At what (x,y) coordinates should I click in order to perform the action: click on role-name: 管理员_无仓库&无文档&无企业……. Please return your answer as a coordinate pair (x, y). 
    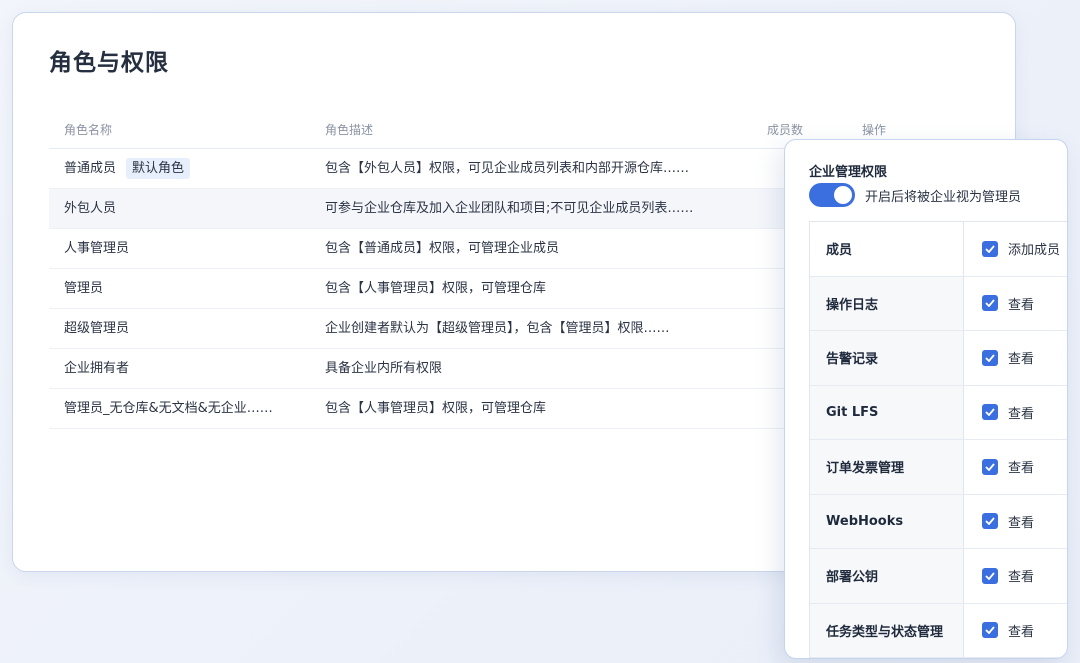
    Looking at the image, I should click on (168, 408).